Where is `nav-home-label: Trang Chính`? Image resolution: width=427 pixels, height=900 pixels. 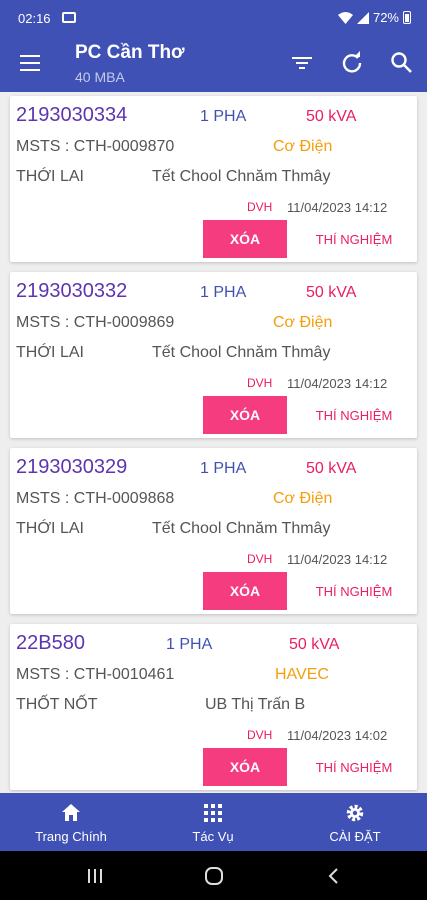 nav-home-label: Trang Chính is located at coordinates (71, 836).